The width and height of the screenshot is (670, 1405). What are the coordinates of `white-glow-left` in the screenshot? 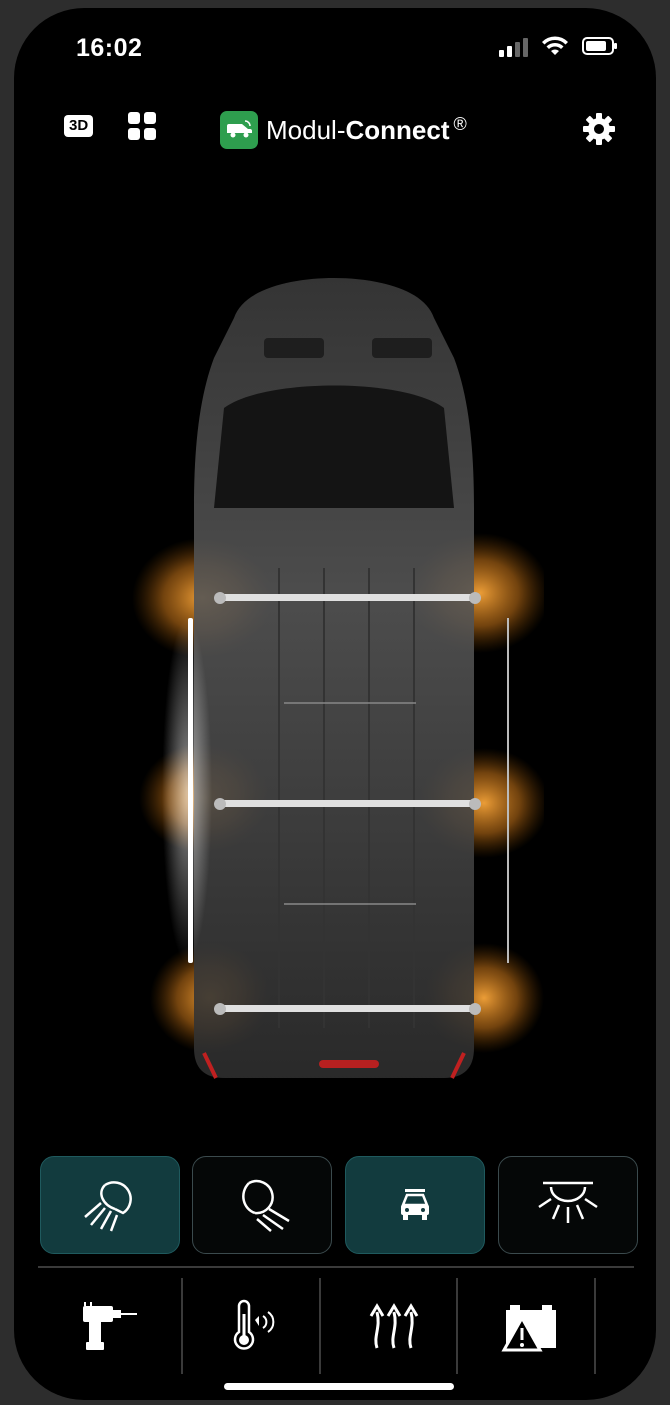 It's located at (187, 790).